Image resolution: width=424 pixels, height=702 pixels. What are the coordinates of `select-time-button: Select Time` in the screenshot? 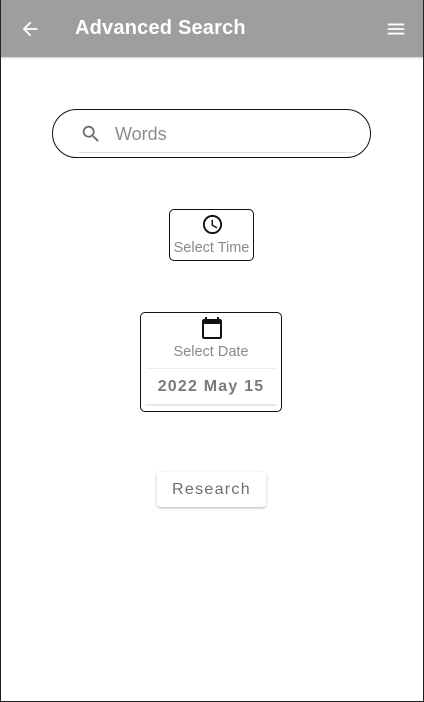 It's located at (211, 235).